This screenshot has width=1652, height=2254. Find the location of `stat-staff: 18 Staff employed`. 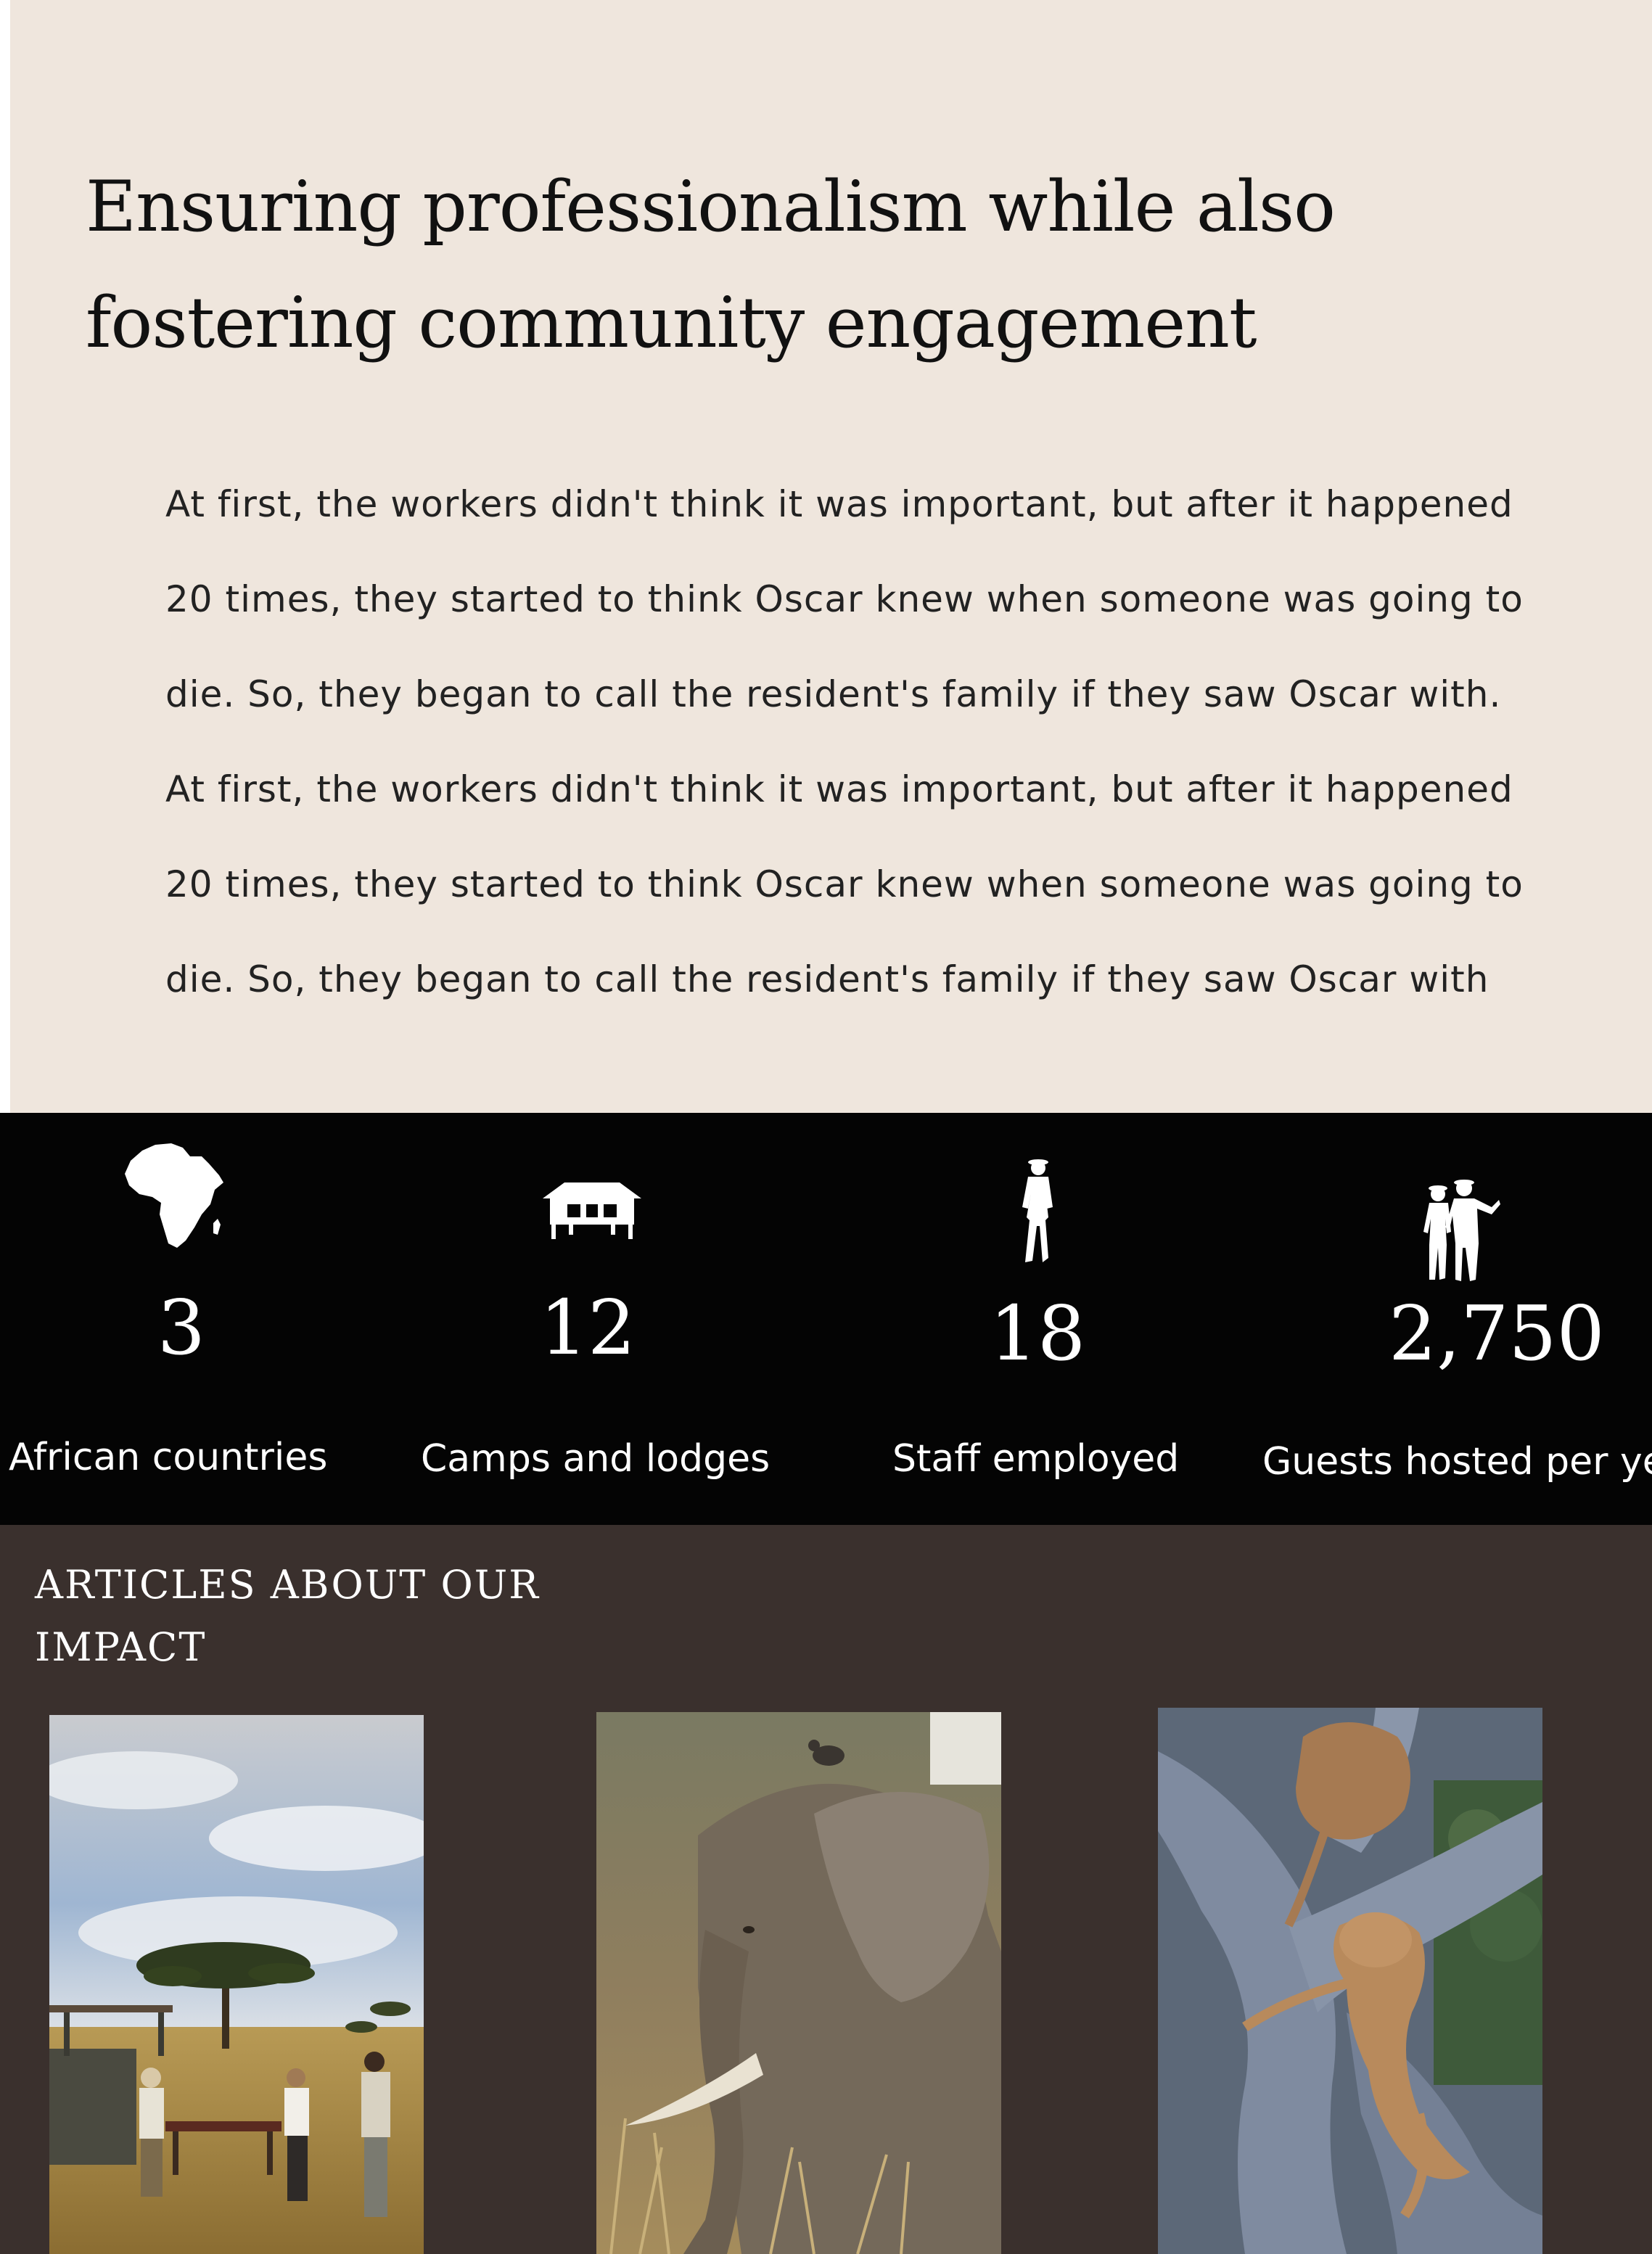

stat-staff: 18 Staff employed is located at coordinates (1045, 1319).